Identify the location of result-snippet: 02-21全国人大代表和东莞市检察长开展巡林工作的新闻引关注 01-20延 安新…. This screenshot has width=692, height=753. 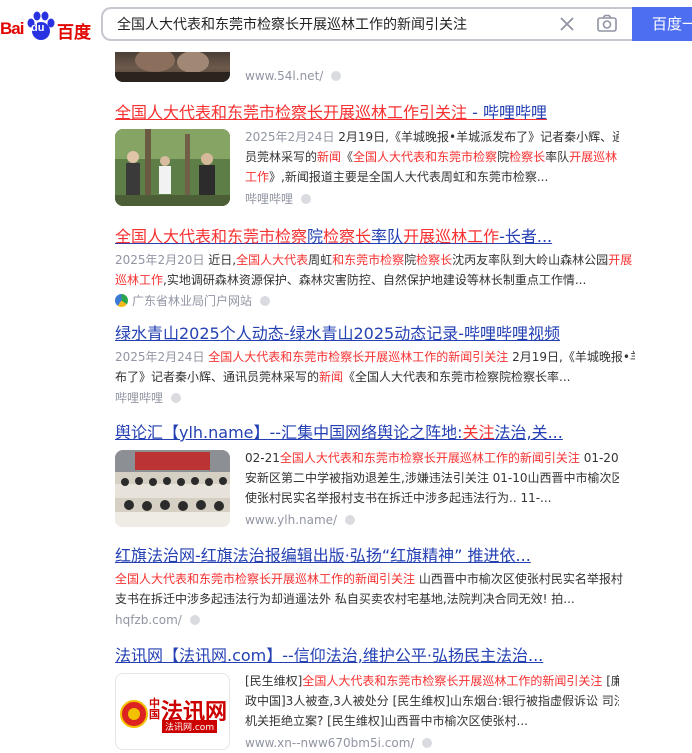
(432, 489).